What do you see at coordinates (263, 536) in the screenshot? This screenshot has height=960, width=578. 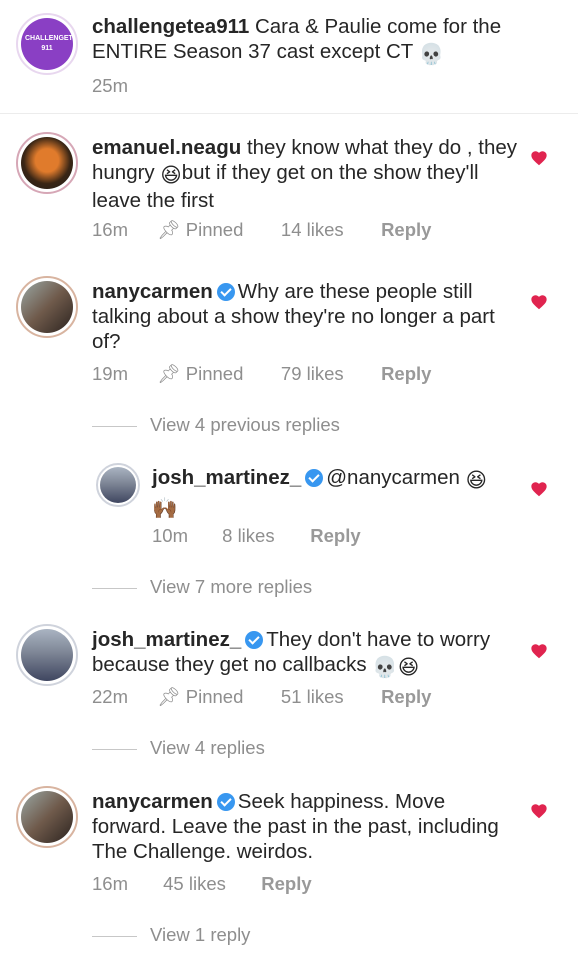 I see `likes-count: 8 likes` at bounding box center [263, 536].